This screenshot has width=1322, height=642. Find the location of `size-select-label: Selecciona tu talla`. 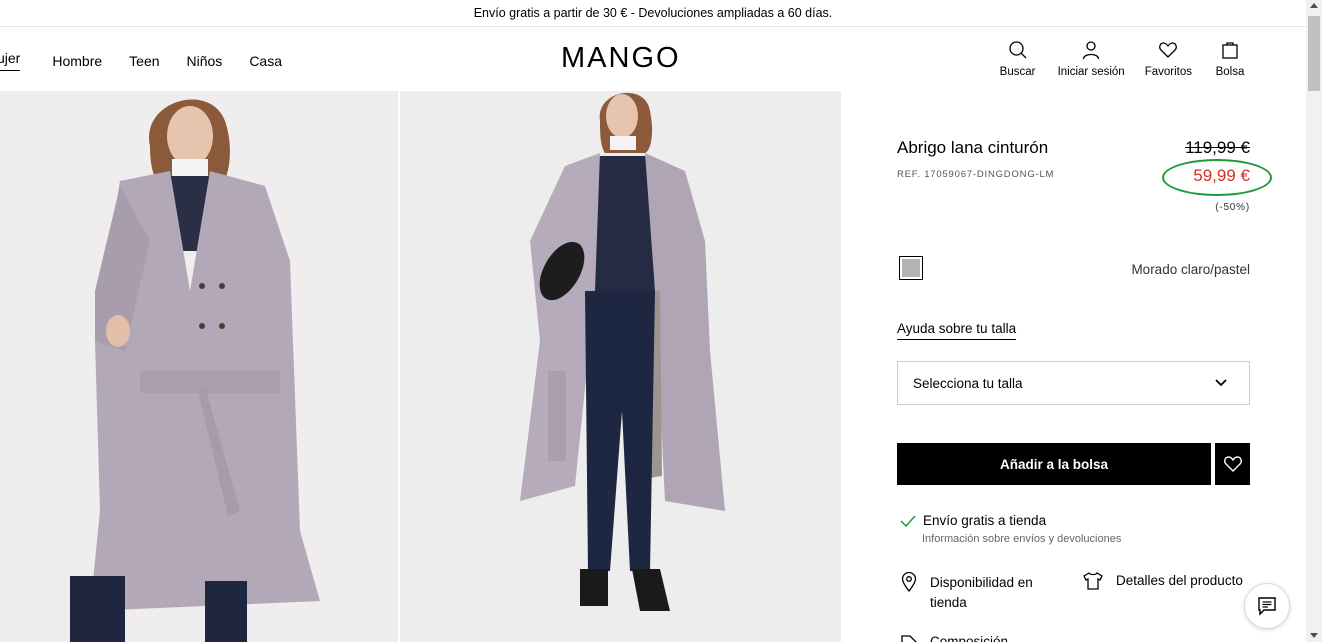

size-select-label: Selecciona tu talla is located at coordinates (968, 383).